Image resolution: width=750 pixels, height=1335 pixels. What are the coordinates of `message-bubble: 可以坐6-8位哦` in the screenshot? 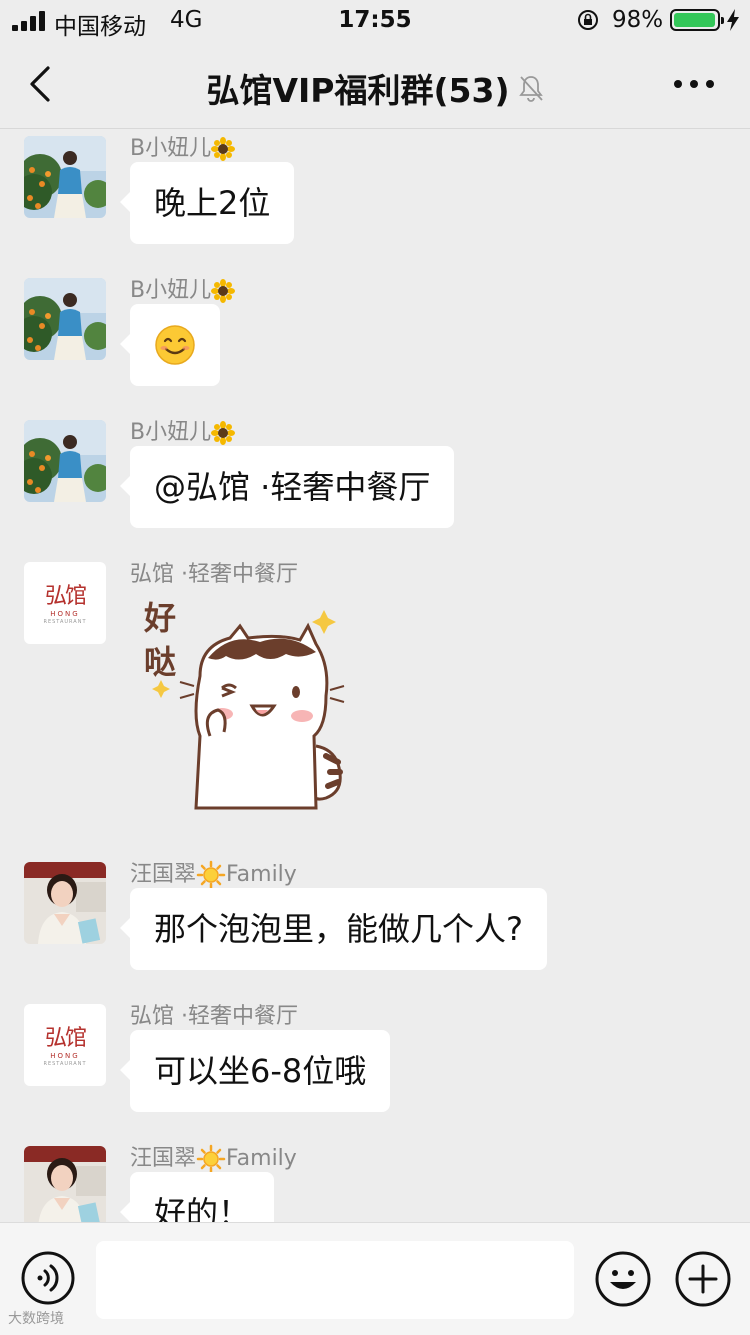 It's located at (255, 1071).